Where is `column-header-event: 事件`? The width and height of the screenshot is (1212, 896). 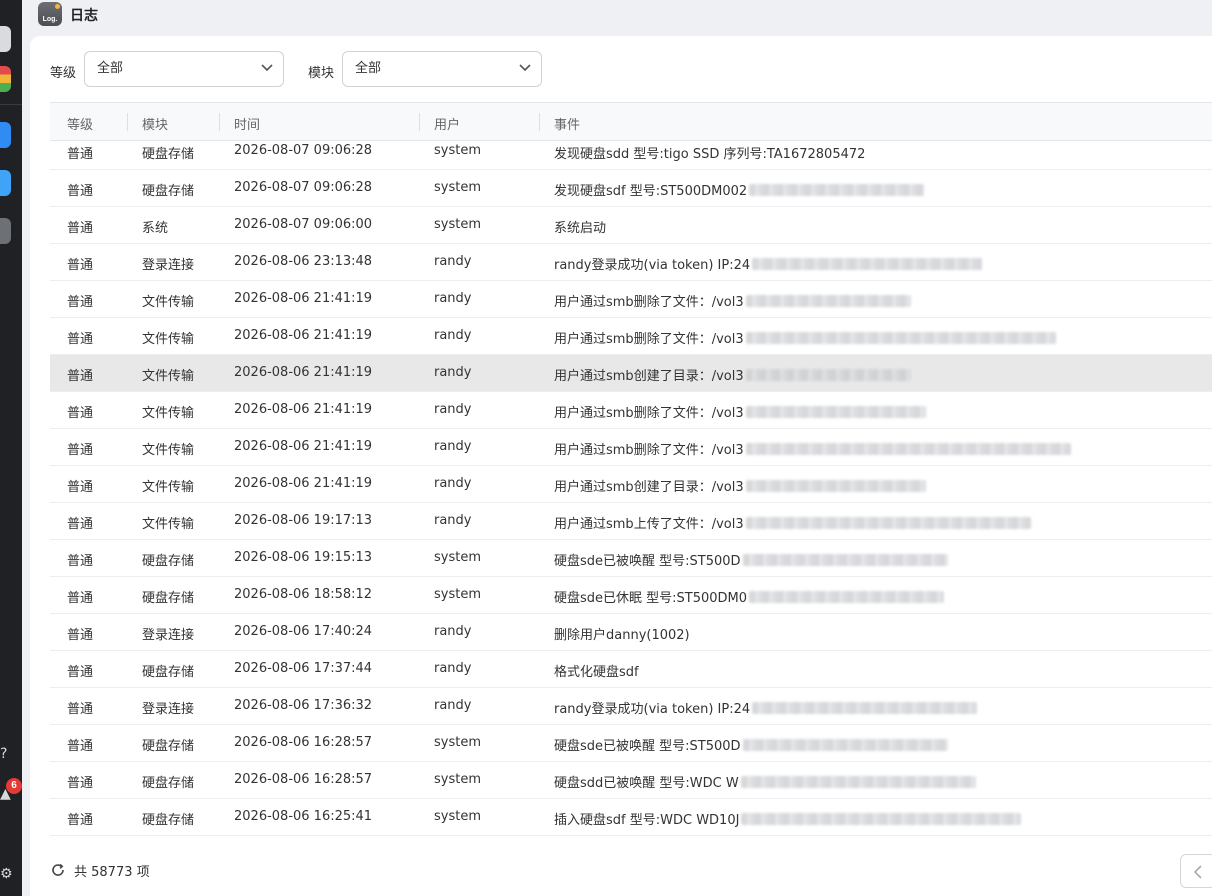 column-header-event: 事件 is located at coordinates (567, 123).